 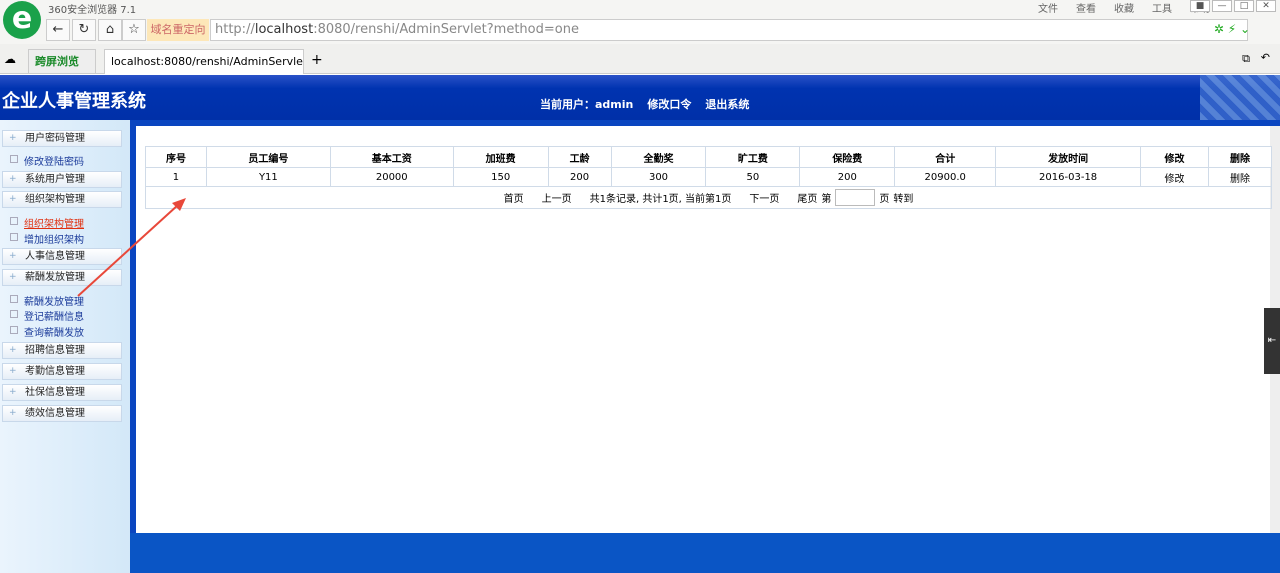 I want to click on maximize-button: □, so click(x=1244, y=6).